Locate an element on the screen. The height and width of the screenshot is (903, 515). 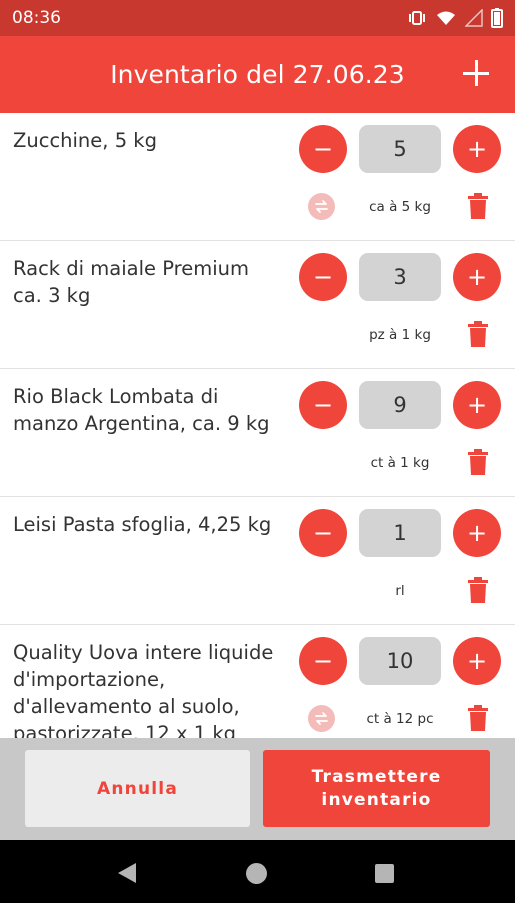
signal-icon is located at coordinates (474, 18).